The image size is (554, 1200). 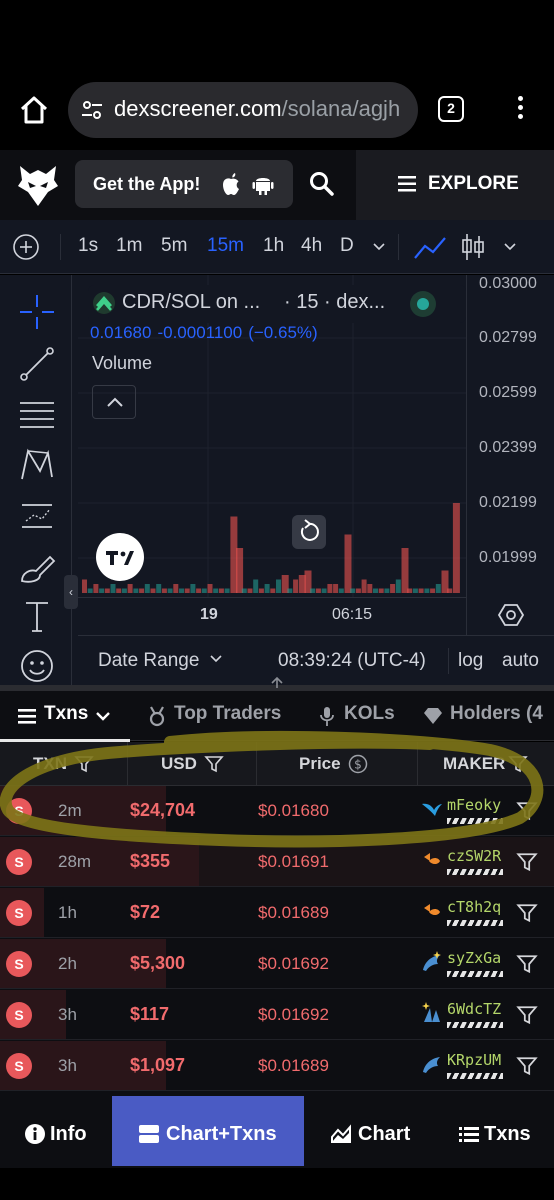 I want to click on nav-txns: Txns, so click(x=494, y=1131).